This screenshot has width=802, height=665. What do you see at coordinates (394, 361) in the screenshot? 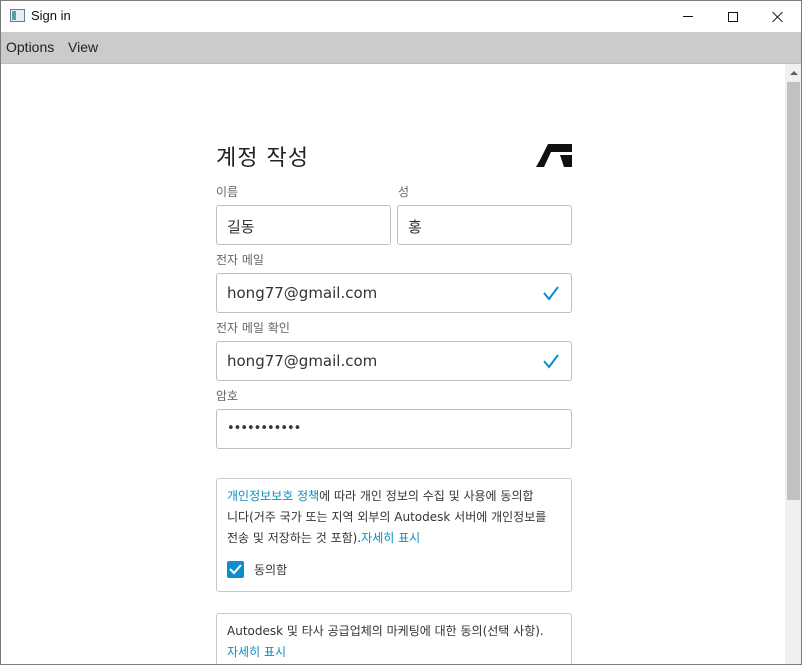
I see `email-confirm-field: hong77@gmail.com` at bounding box center [394, 361].